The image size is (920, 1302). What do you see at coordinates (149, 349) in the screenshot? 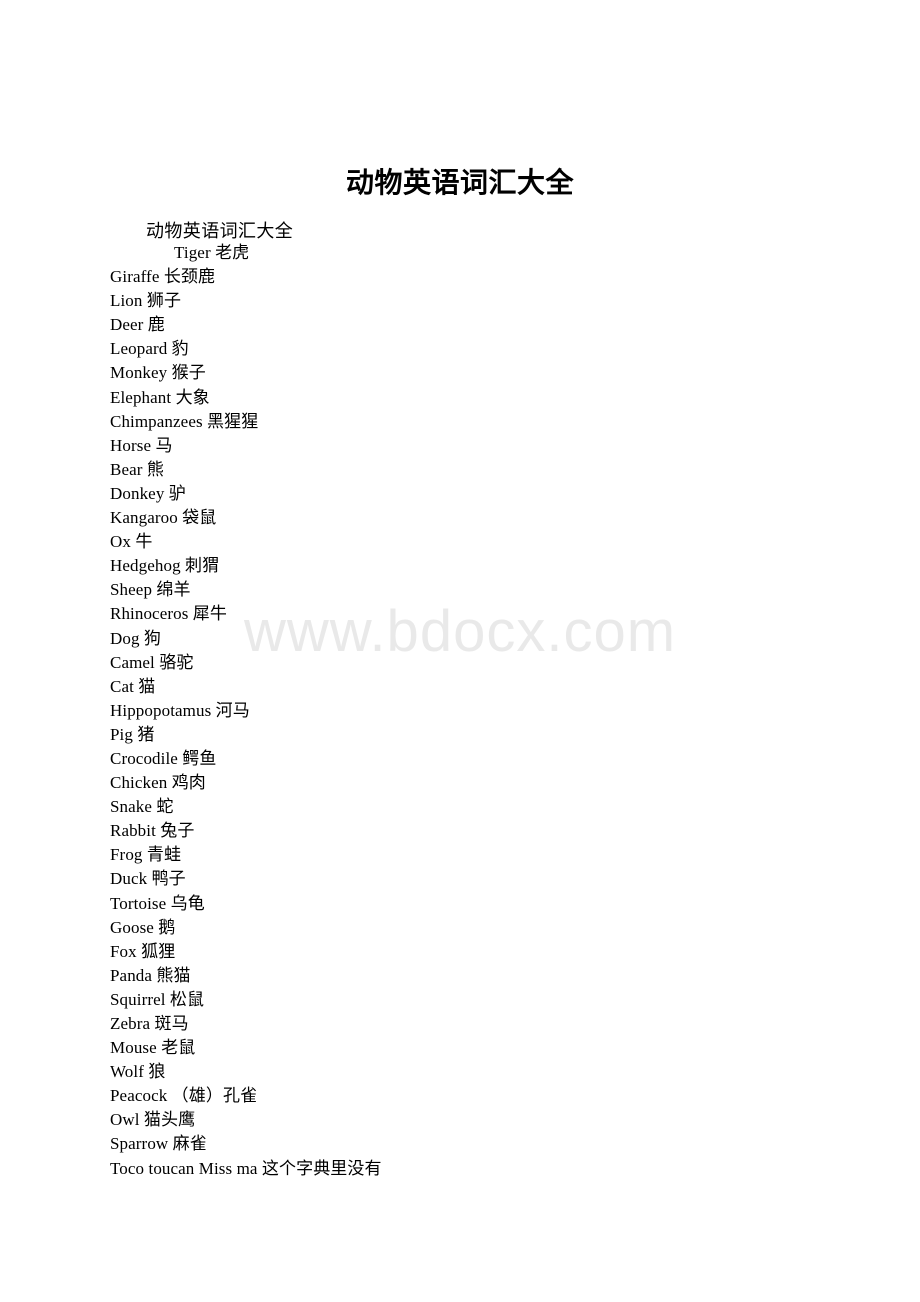
I see `vocabulary-entry: Leopard 豹` at bounding box center [149, 349].